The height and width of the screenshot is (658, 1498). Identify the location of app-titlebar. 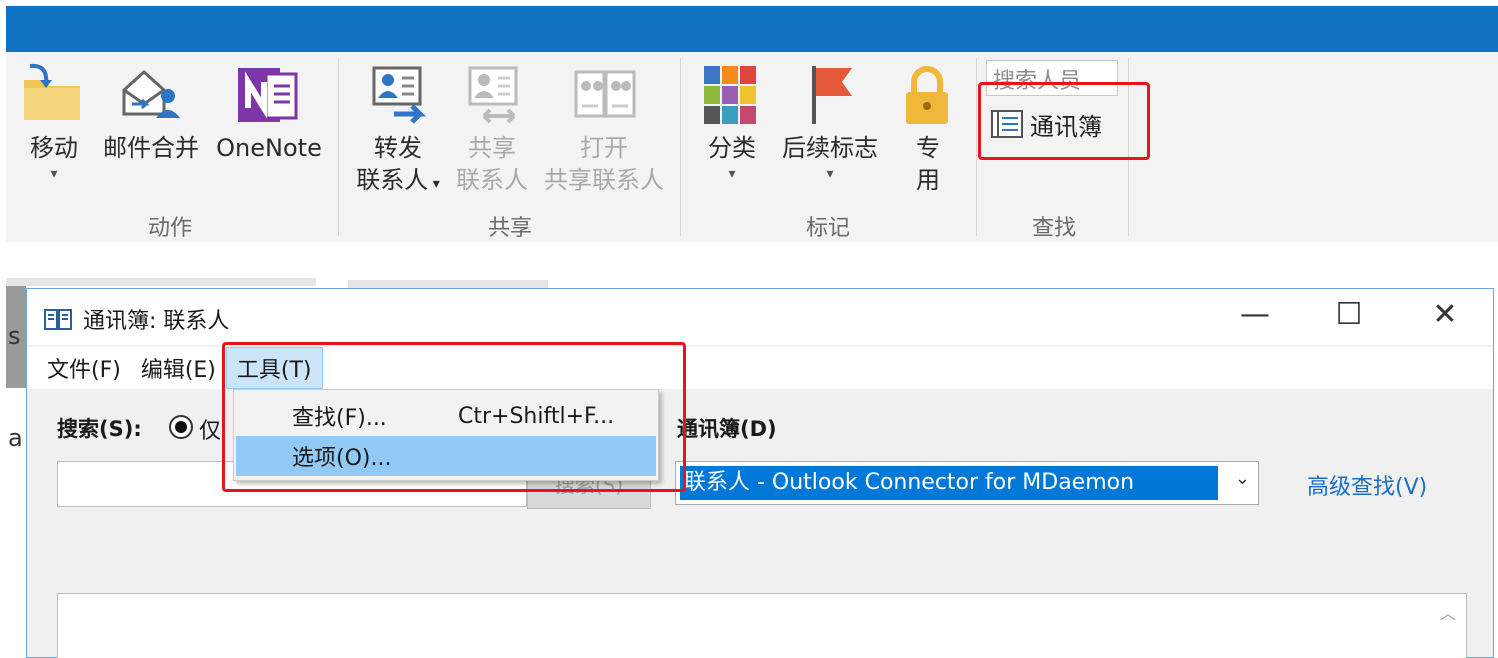
(752, 29).